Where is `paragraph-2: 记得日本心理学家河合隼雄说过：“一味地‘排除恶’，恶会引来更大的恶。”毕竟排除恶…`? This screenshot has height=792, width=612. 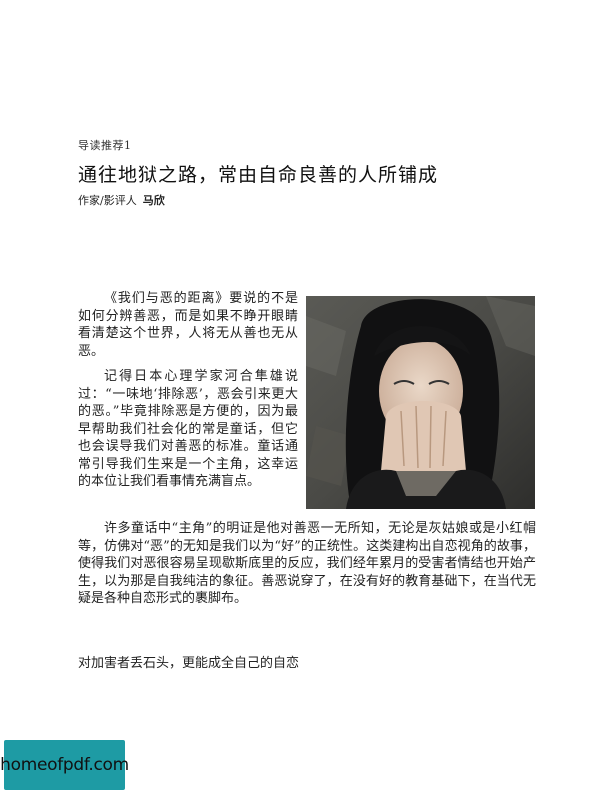
paragraph-2: 记得日本心理学家河合隼雄说过：“一味地‘排除恶’，恶会引来更大的恶。”毕竟排除恶… is located at coordinates (188, 429).